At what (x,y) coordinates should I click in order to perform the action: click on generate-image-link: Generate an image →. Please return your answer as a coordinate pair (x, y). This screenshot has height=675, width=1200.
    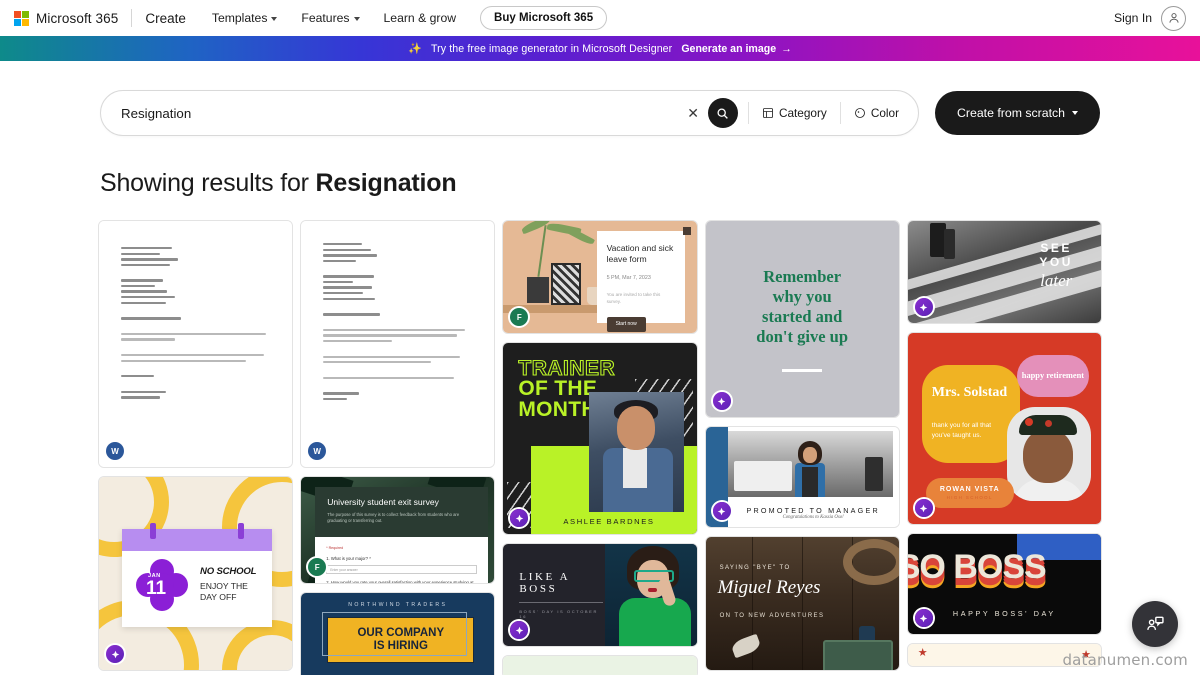
    Looking at the image, I should click on (736, 49).